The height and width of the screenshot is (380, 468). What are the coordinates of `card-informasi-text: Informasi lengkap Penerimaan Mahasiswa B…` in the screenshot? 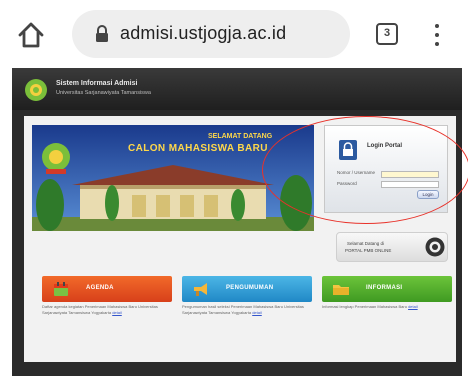 It's located at (387, 319).